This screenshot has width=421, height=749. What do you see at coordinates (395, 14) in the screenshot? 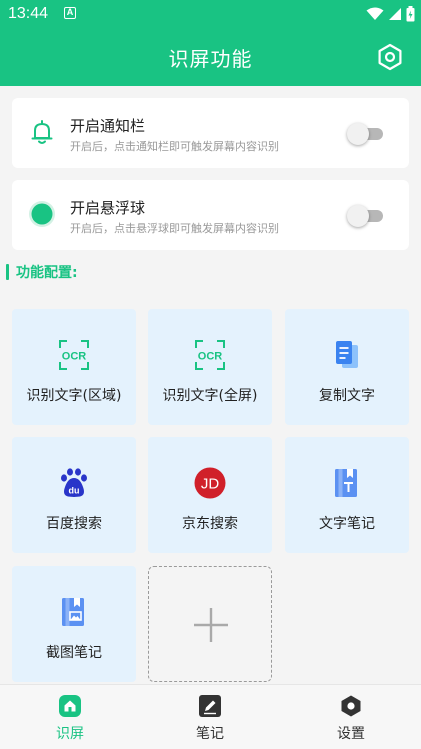
I see `signal-icon` at bounding box center [395, 14].